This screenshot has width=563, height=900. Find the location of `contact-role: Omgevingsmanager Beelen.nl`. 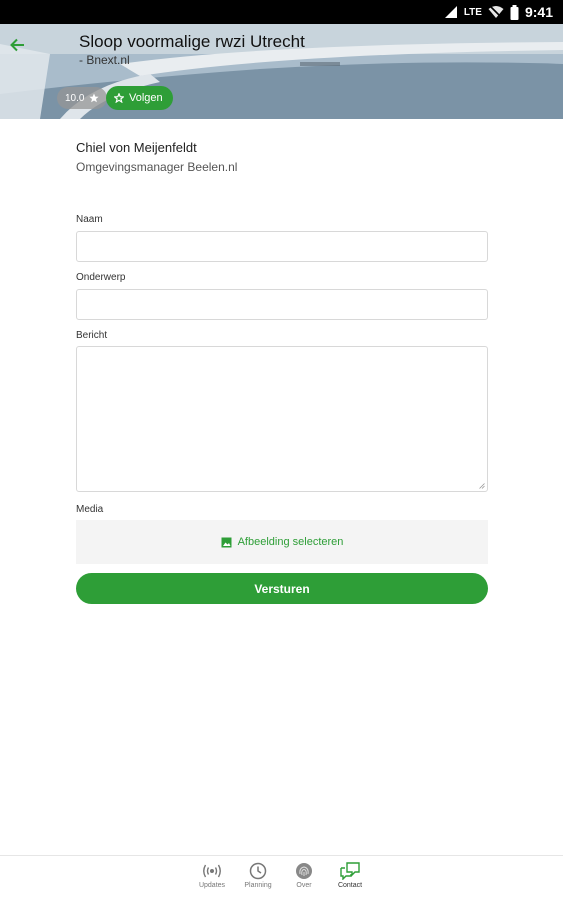

contact-role: Omgevingsmanager Beelen.nl is located at coordinates (157, 167).